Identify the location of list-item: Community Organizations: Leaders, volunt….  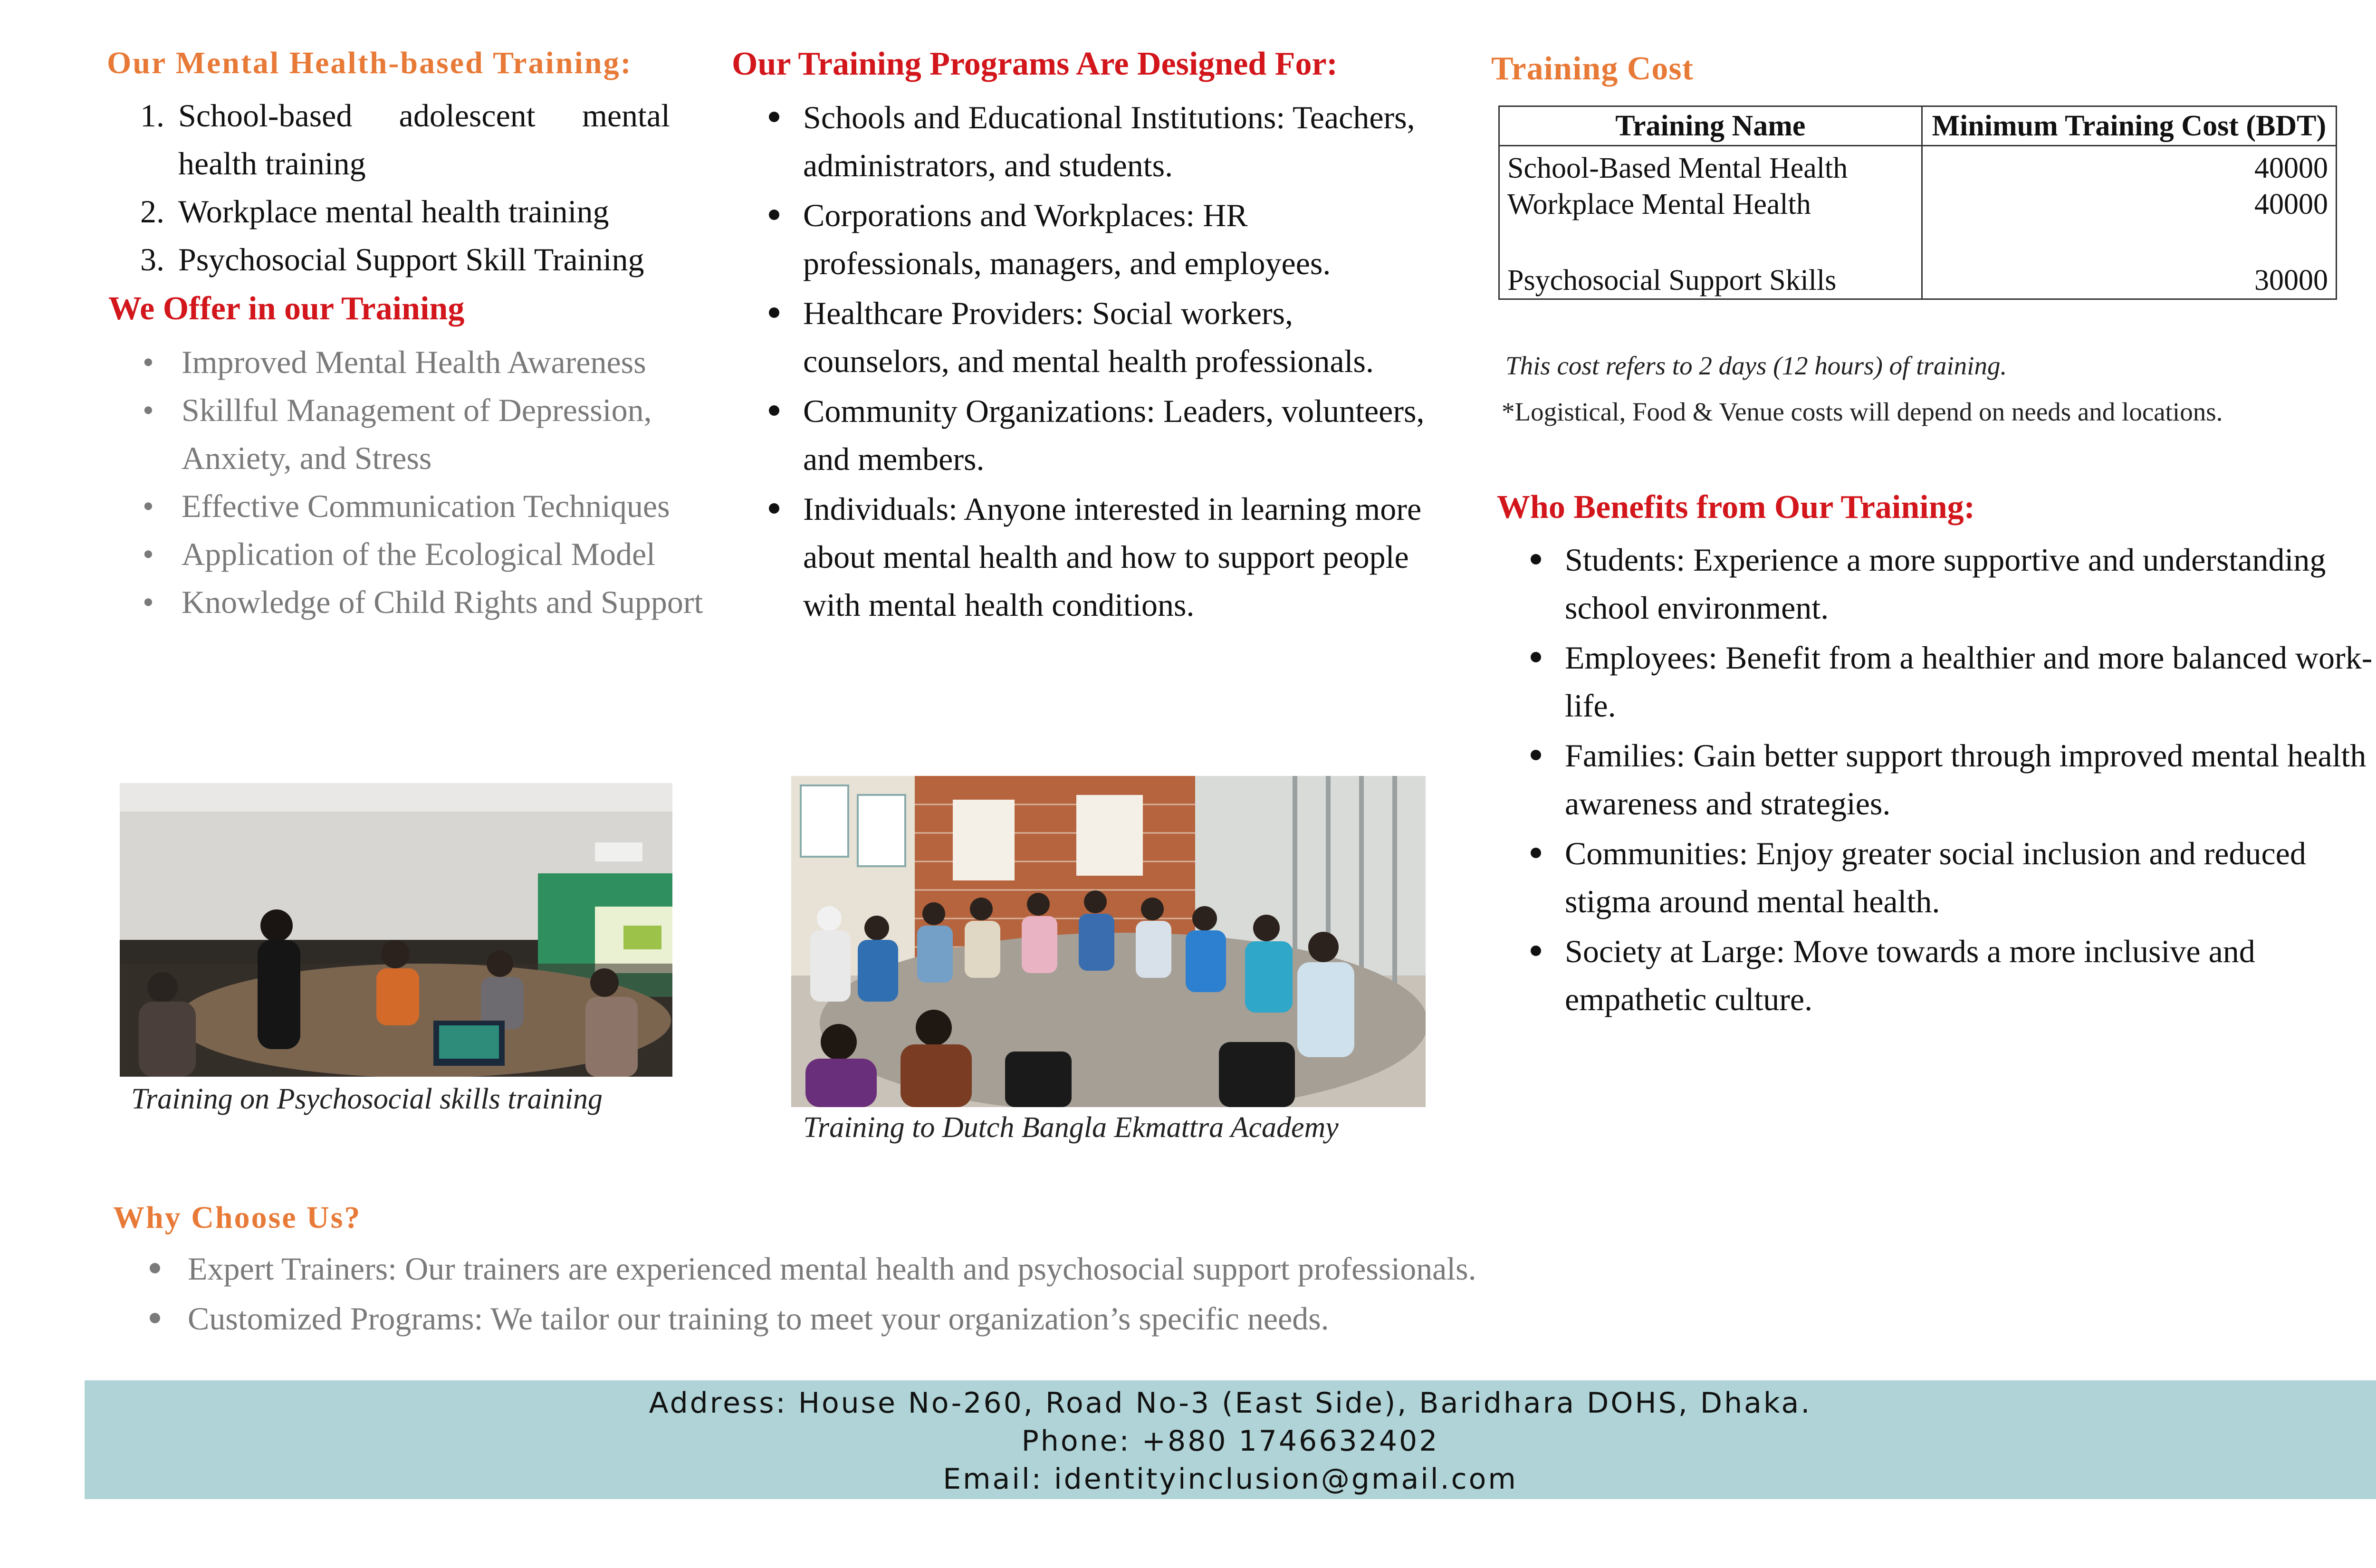
(1081, 435).